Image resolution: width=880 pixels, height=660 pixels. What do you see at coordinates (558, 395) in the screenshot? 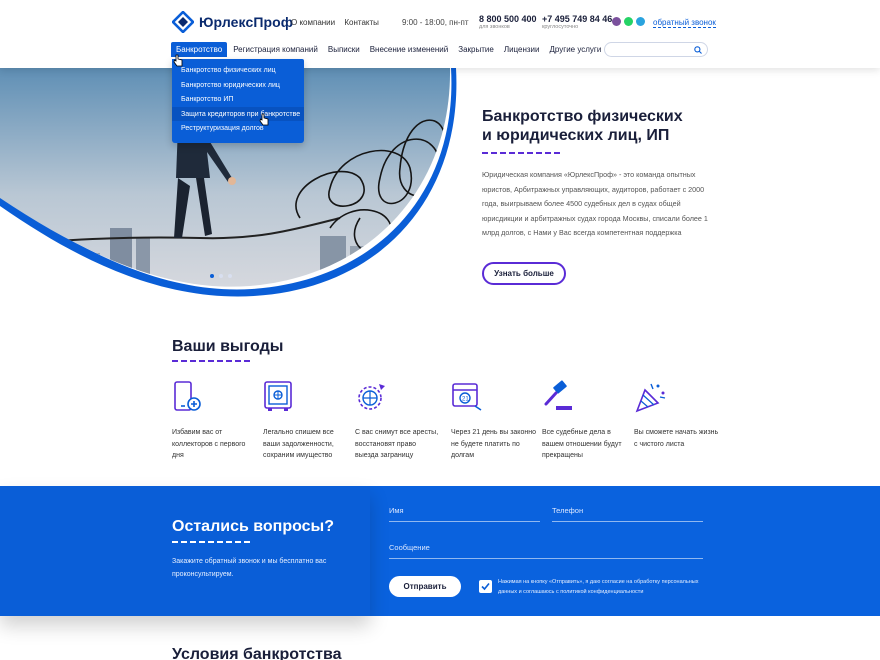
I see `gavel-icon` at bounding box center [558, 395].